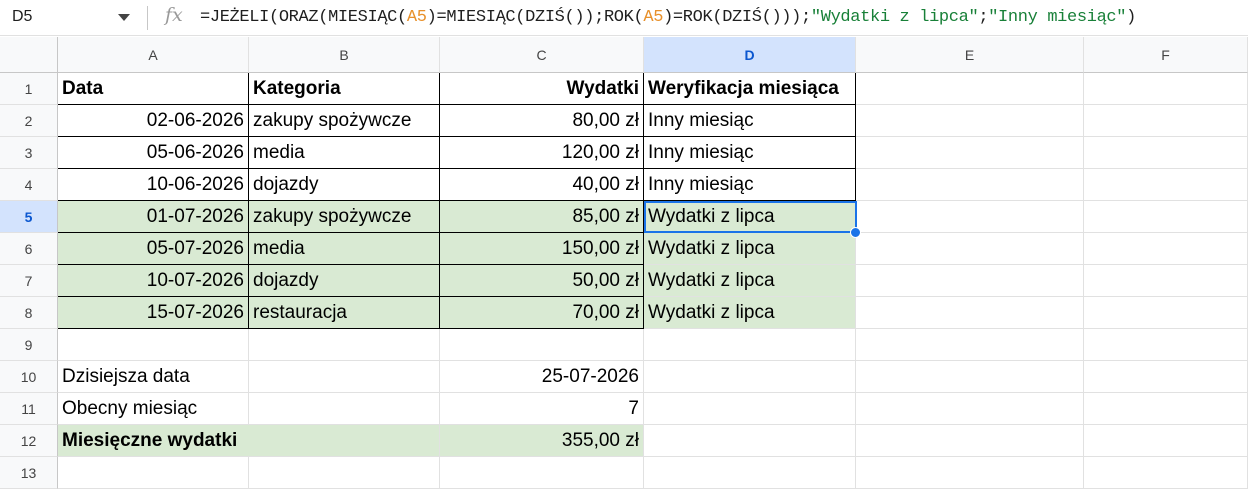 The width and height of the screenshot is (1248, 493). I want to click on cell-b13, so click(344, 473).